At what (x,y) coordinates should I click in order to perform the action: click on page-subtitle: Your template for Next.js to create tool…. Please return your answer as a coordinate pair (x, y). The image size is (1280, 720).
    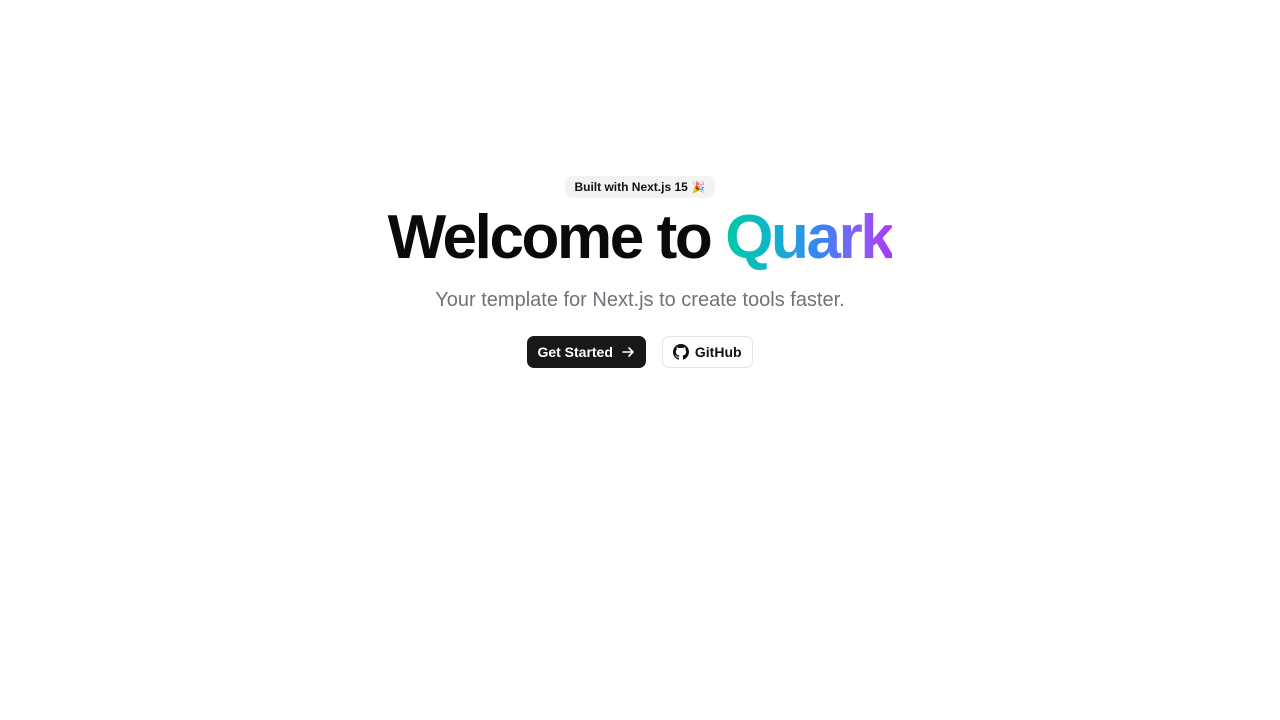
    Looking at the image, I should click on (640, 300).